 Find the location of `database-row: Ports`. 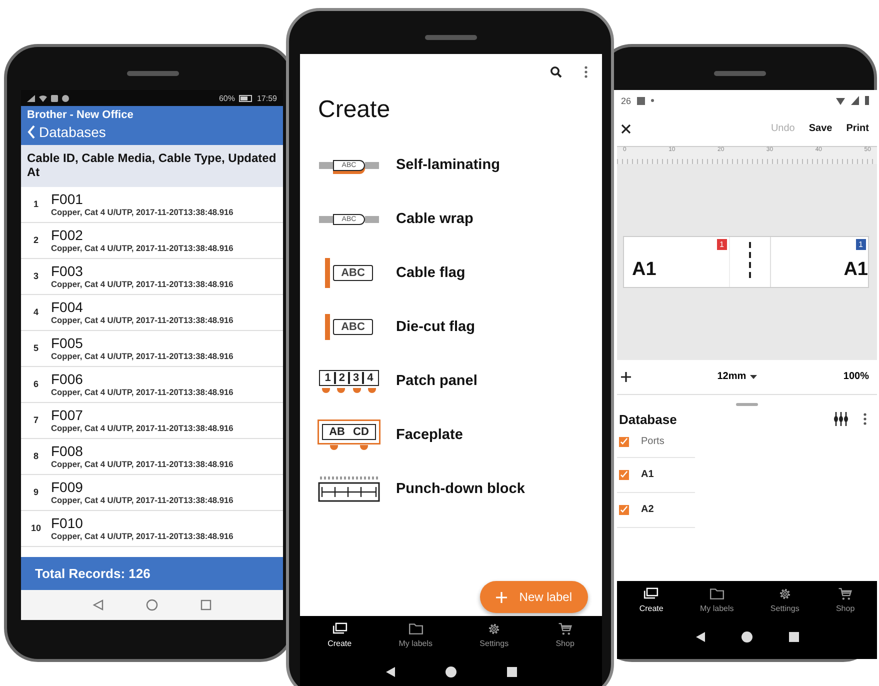

database-row: Ports is located at coordinates (656, 442).